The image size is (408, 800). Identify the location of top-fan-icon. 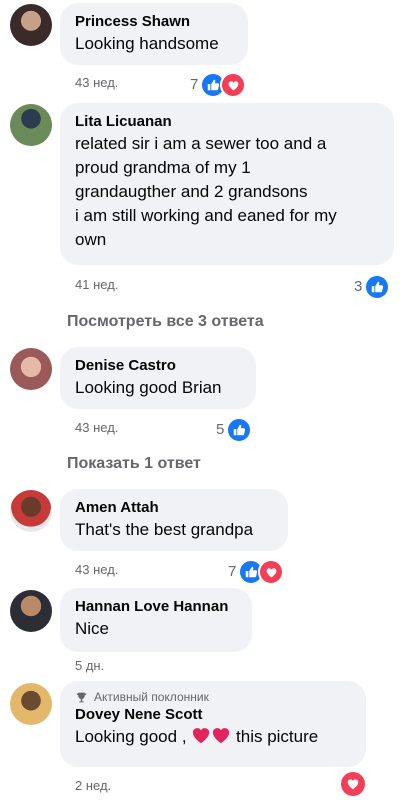
(81, 697).